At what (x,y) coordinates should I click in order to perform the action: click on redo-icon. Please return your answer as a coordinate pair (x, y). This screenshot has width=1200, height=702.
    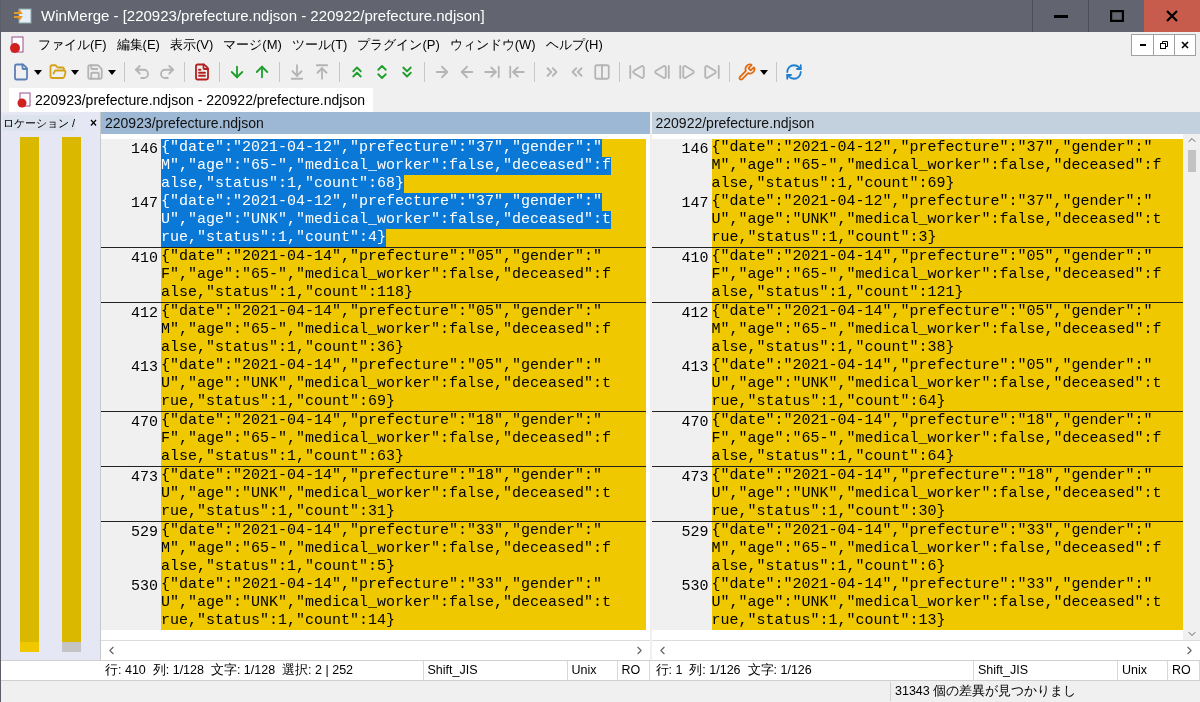
    Looking at the image, I should click on (167, 72).